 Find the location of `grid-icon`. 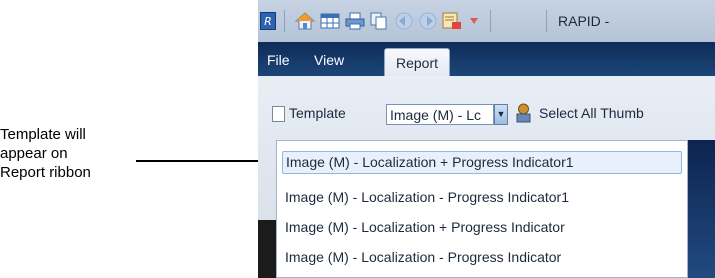

grid-icon is located at coordinates (330, 21).